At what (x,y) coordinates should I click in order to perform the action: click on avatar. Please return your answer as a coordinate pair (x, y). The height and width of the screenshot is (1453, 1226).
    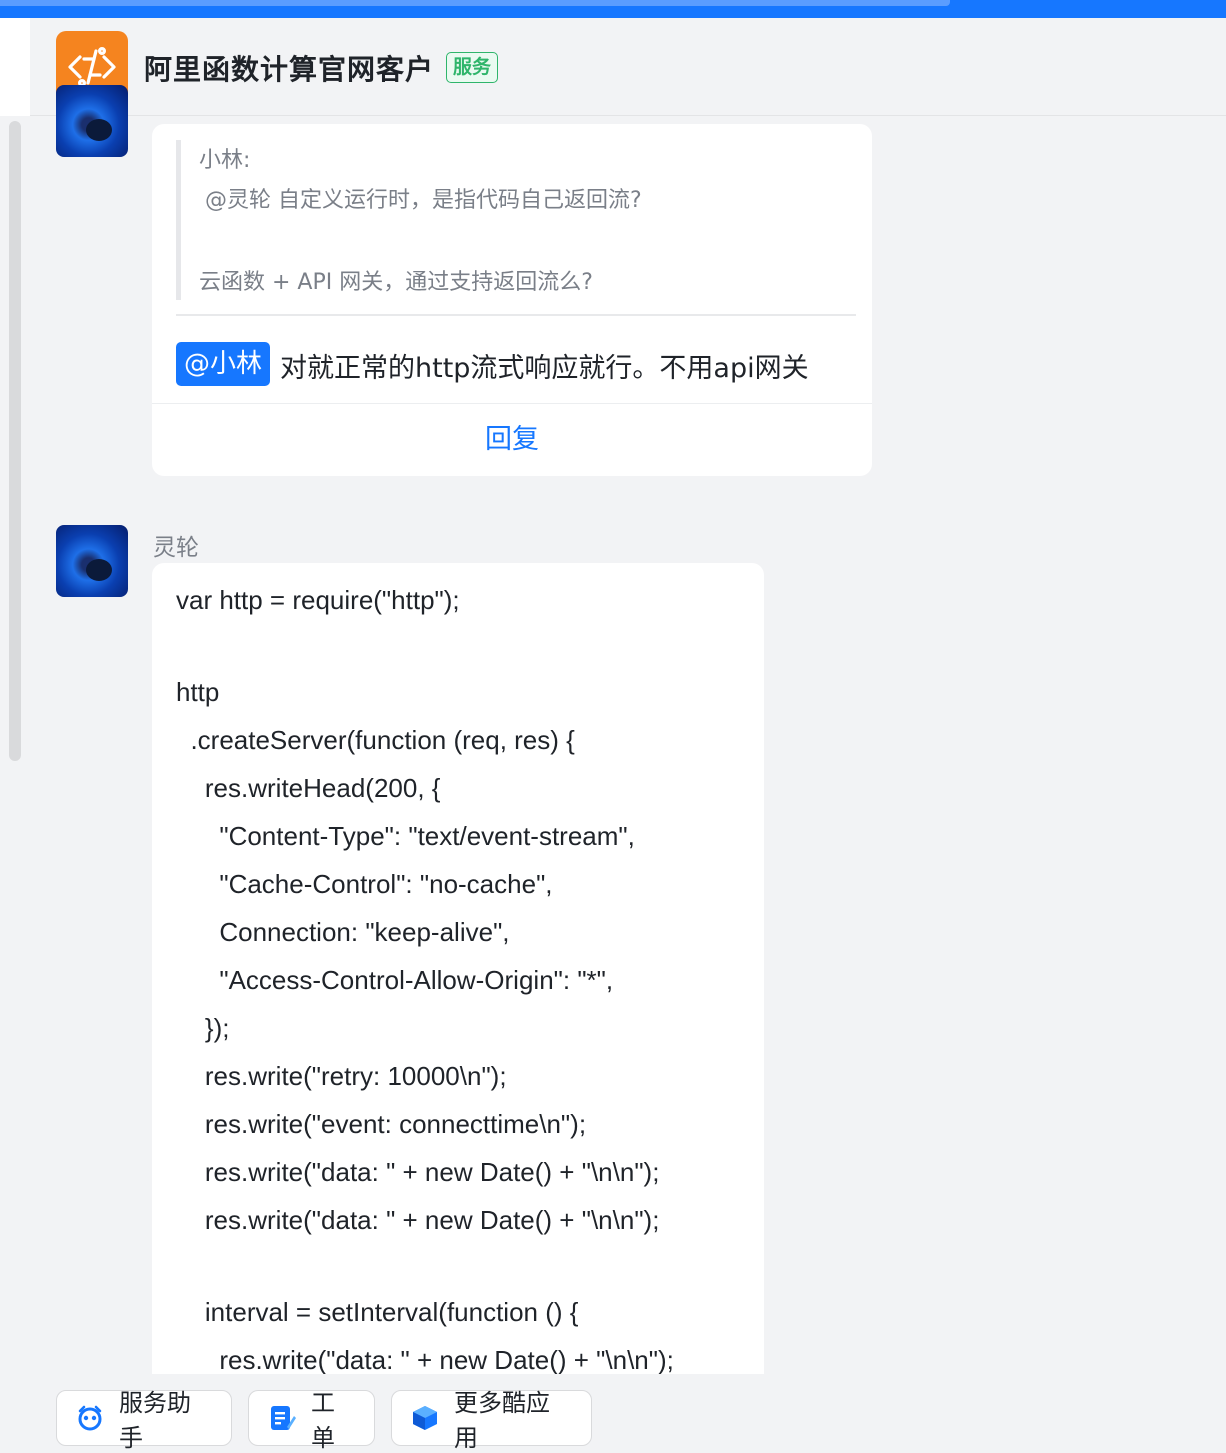
    Looking at the image, I should click on (92, 561).